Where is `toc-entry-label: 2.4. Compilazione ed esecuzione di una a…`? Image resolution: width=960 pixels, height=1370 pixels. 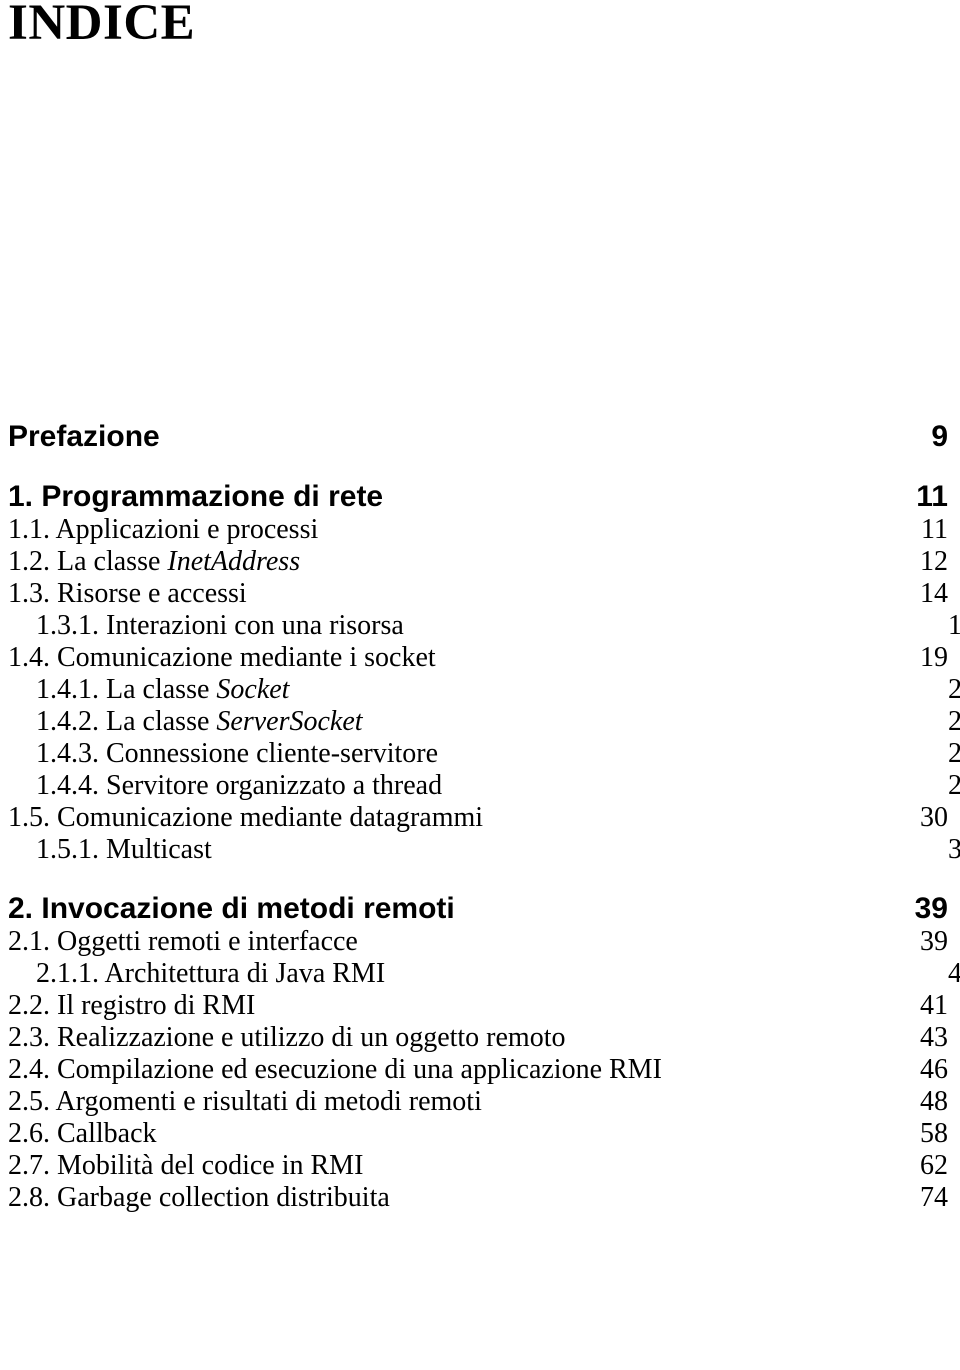
toc-entry-label: 2.4. Compilazione ed esecuzione di una a… is located at coordinates (335, 1069).